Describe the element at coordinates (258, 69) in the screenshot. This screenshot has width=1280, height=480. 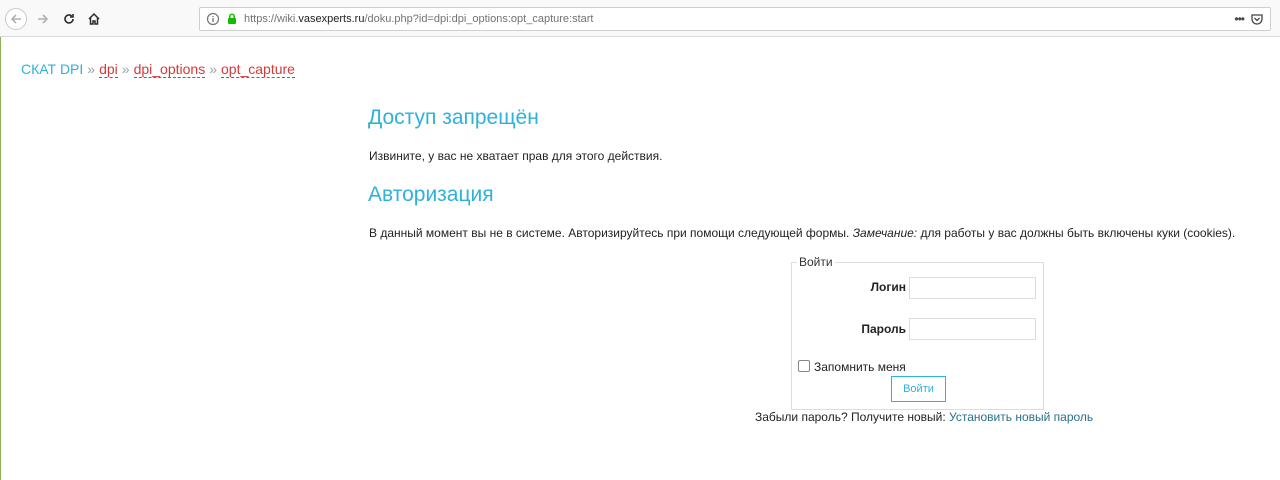
I see `breadcrumb-item-opt-capture: opt_capture` at that location.